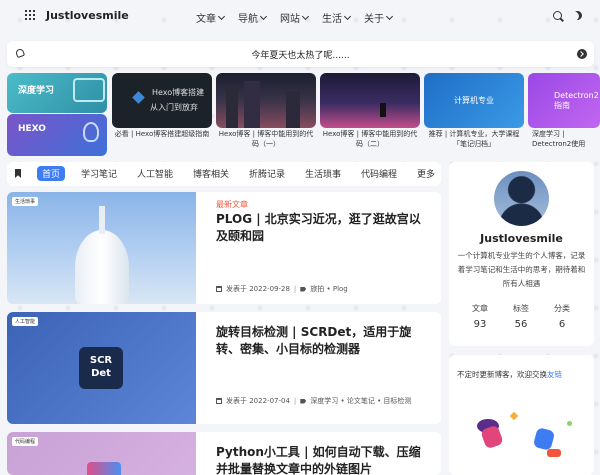 The image size is (600, 475). What do you see at coordinates (99, 173) in the screenshot?
I see `tab-study-notes: 学习笔记` at bounding box center [99, 173].